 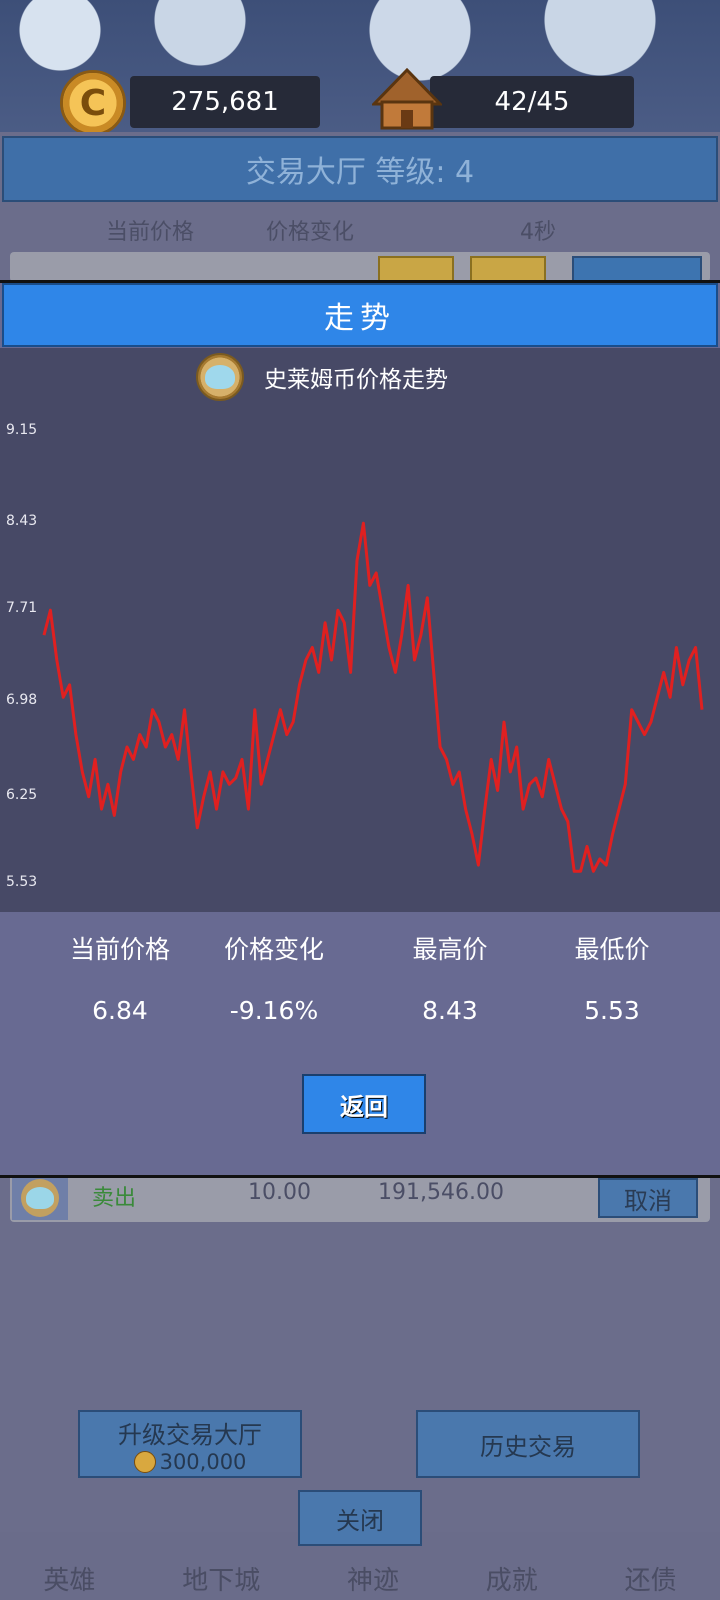 I want to click on back-button: 返回, so click(x=364, y=1104).